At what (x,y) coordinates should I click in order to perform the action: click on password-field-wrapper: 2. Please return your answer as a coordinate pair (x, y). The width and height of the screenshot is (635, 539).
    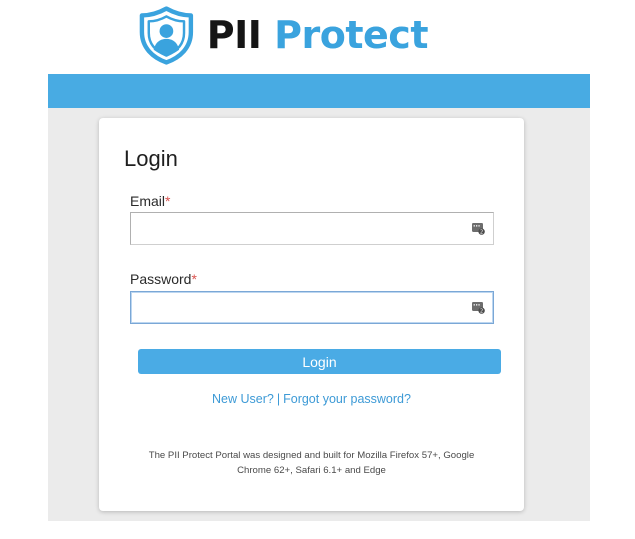
    Looking at the image, I should click on (312, 307).